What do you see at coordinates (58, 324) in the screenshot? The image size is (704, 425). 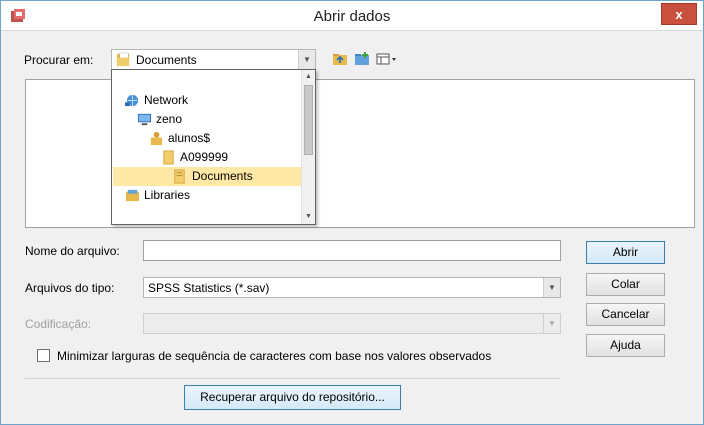 I see `encoding-label: Codificação:` at bounding box center [58, 324].